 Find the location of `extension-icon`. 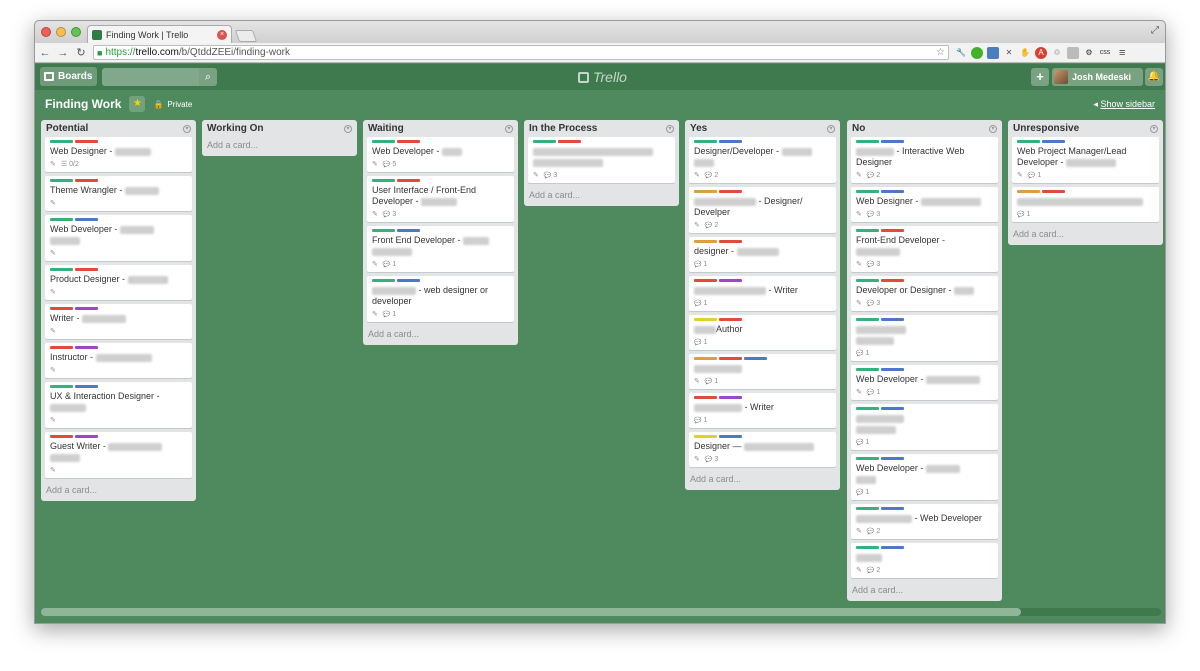

extension-icon is located at coordinates (993, 52).